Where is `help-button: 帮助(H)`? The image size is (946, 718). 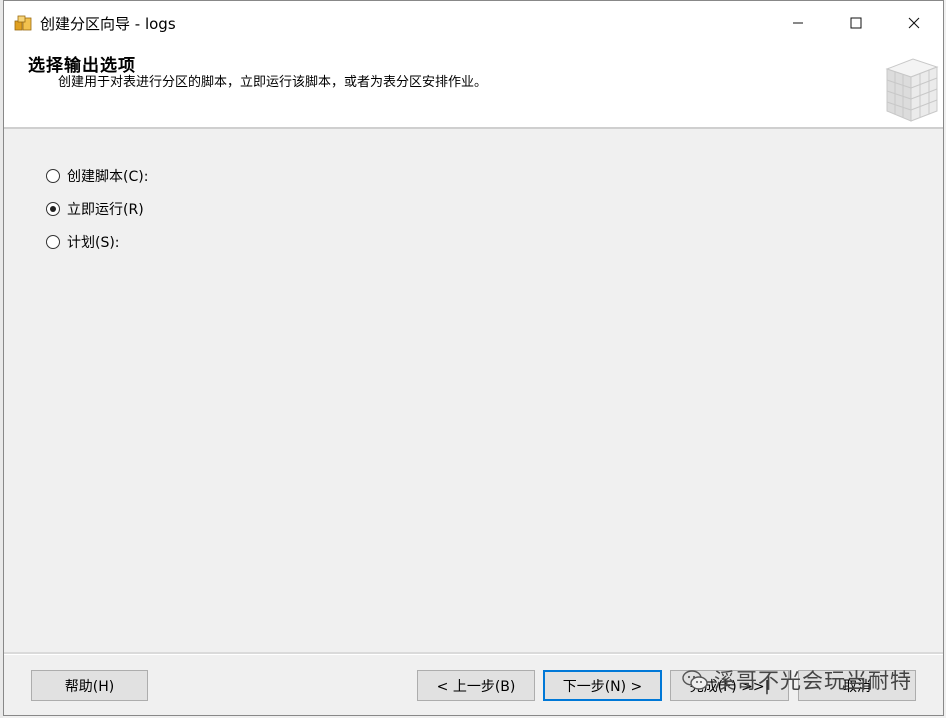
help-button: 帮助(H) is located at coordinates (89, 685).